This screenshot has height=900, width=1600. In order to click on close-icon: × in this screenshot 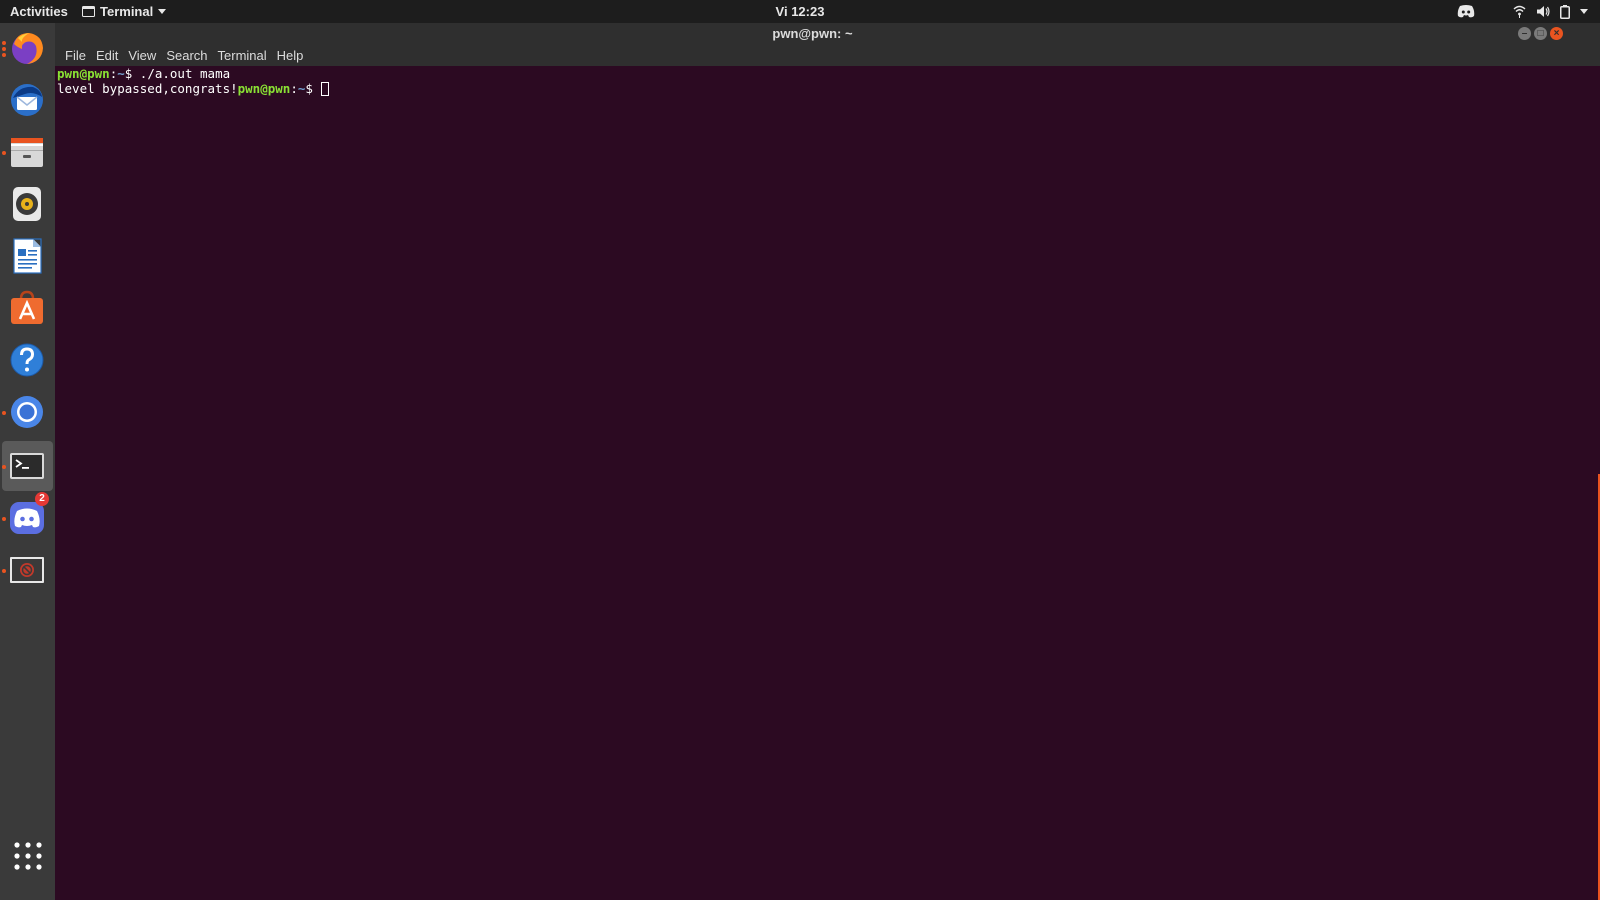, I will do `click(1556, 33)`.